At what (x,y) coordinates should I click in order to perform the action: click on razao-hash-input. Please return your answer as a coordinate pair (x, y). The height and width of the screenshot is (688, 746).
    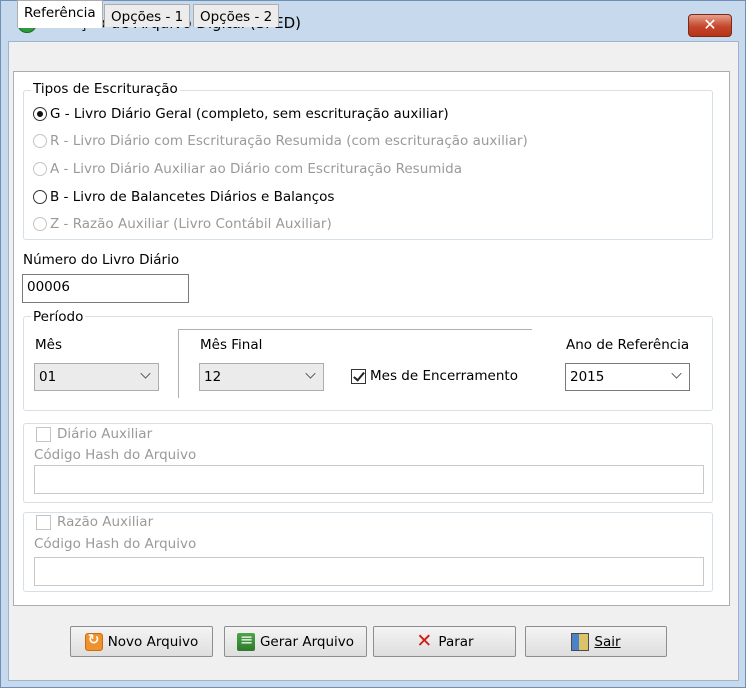
    Looking at the image, I should click on (369, 571).